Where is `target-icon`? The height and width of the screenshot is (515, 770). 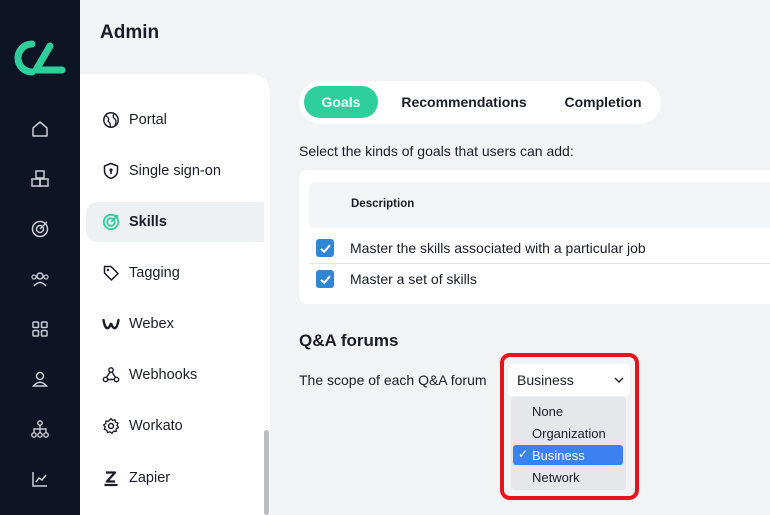 target-icon is located at coordinates (111, 222).